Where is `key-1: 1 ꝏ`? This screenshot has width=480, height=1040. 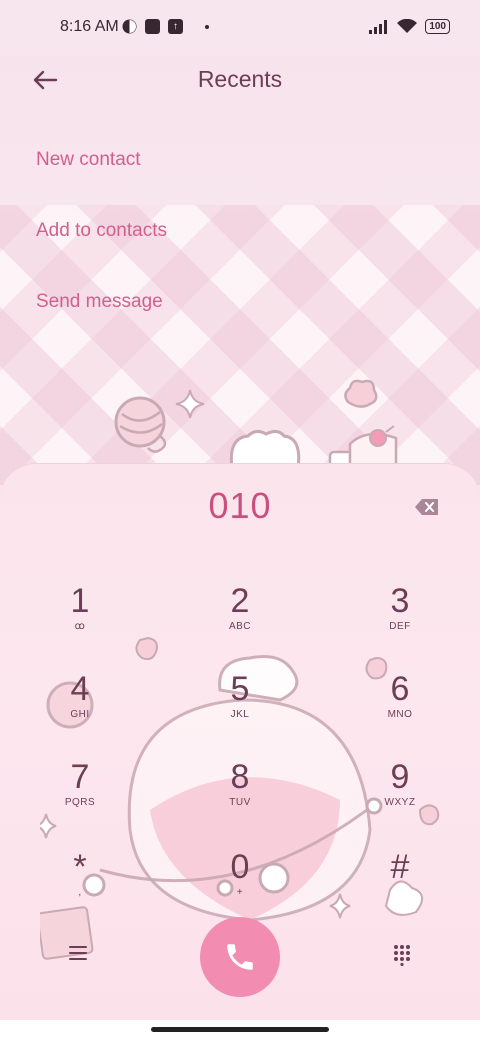
key-1: 1 ꝏ is located at coordinates (80, 623).